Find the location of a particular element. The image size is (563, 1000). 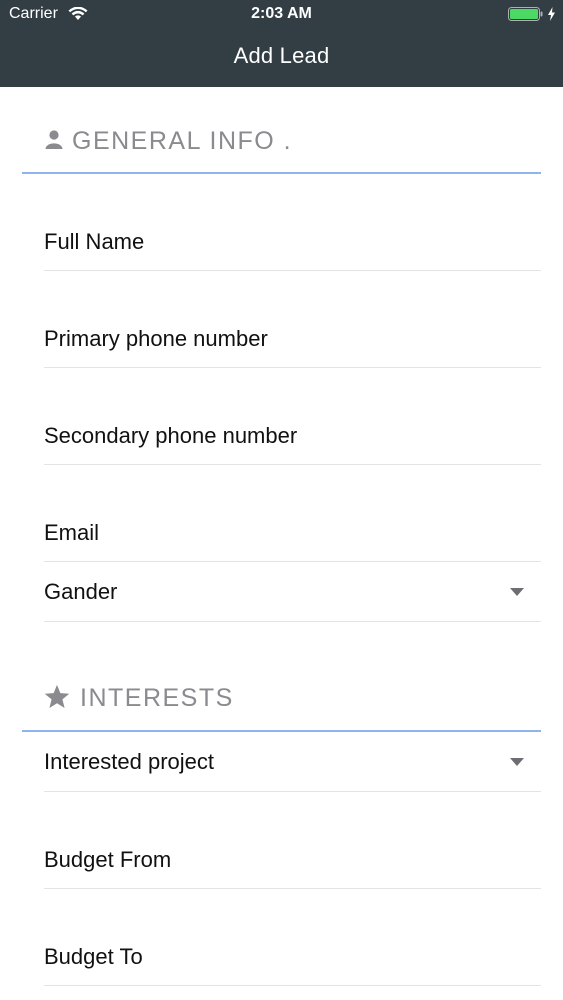

email-label: Email is located at coordinates (72, 532).